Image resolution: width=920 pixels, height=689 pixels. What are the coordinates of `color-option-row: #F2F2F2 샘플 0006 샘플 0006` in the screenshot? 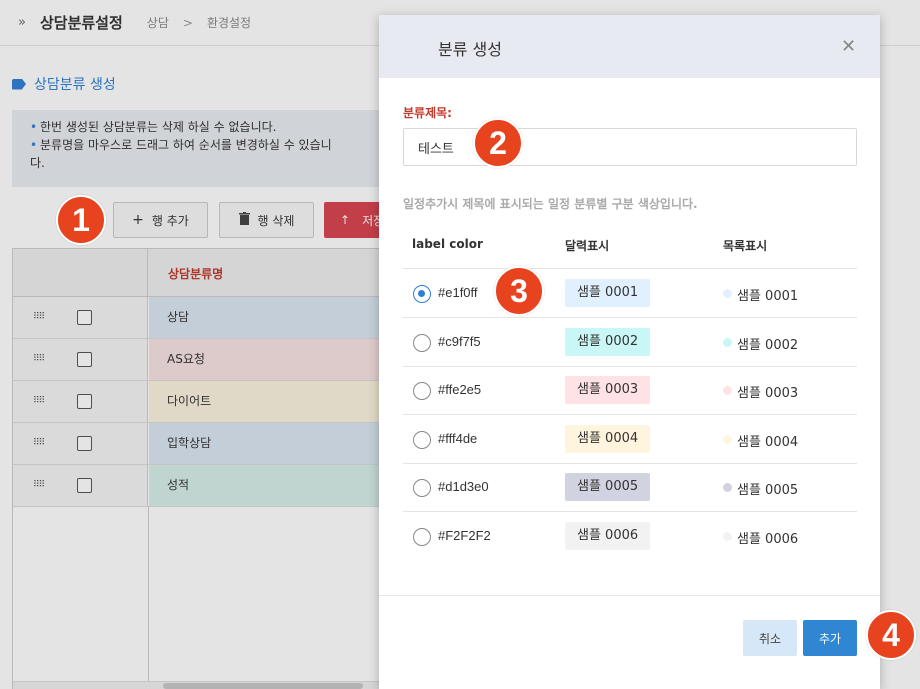 It's located at (630, 536).